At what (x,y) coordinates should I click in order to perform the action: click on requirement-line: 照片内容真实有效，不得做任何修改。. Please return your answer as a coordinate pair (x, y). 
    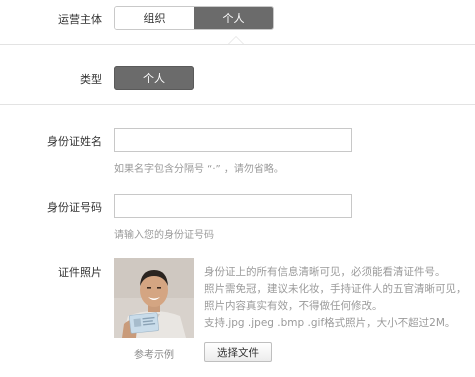
    Looking at the image, I should click on (293, 306).